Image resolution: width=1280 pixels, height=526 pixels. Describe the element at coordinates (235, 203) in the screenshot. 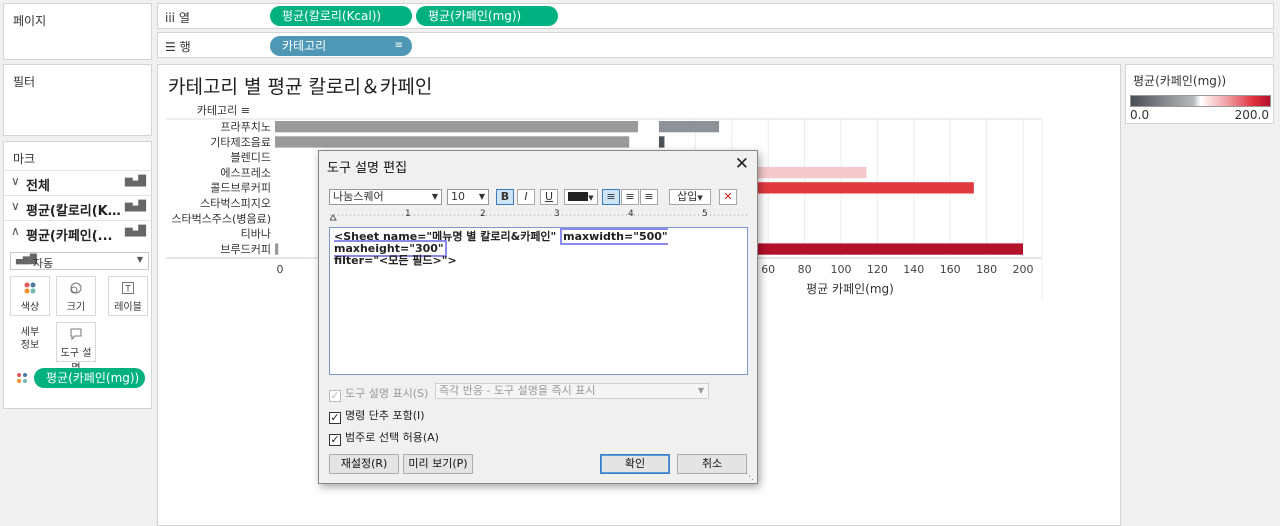

I see `category-label: 스타벅스피지오` at that location.